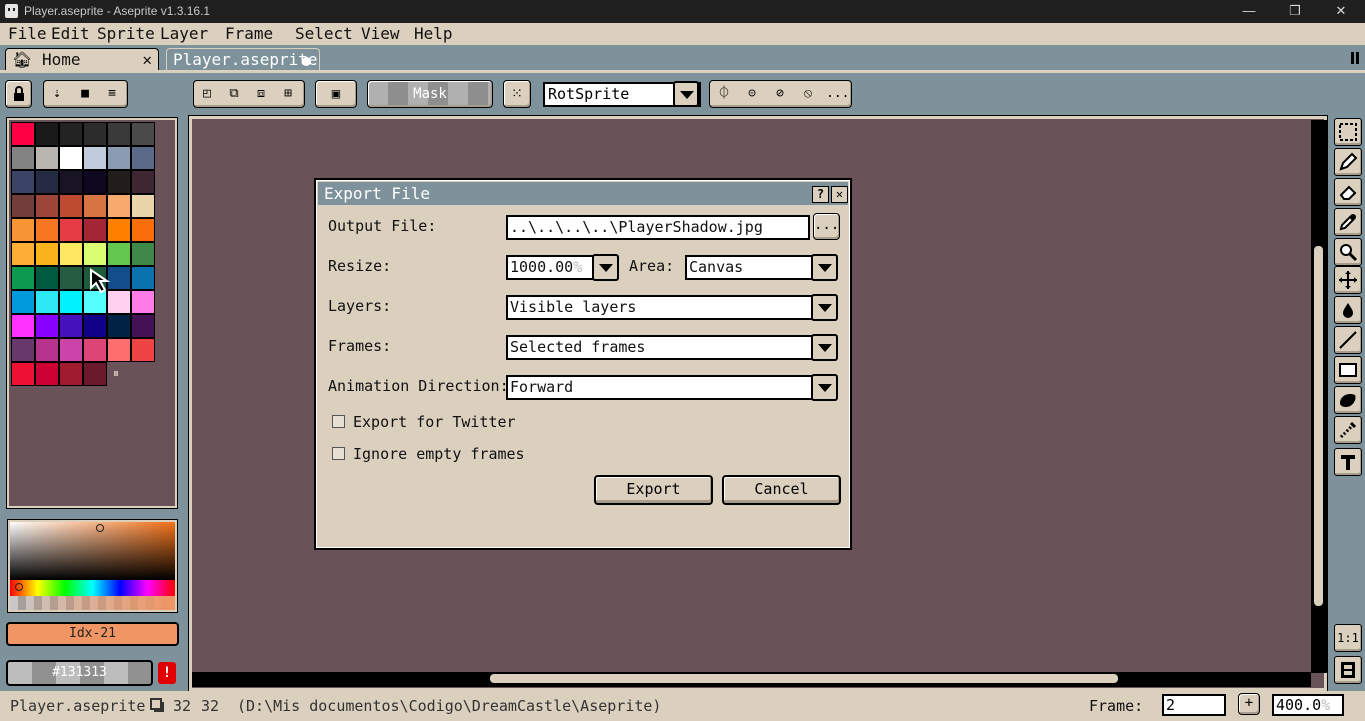 This screenshot has width=1365, height=721. What do you see at coordinates (659, 347) in the screenshot?
I see `frames-select: Selected frames` at bounding box center [659, 347].